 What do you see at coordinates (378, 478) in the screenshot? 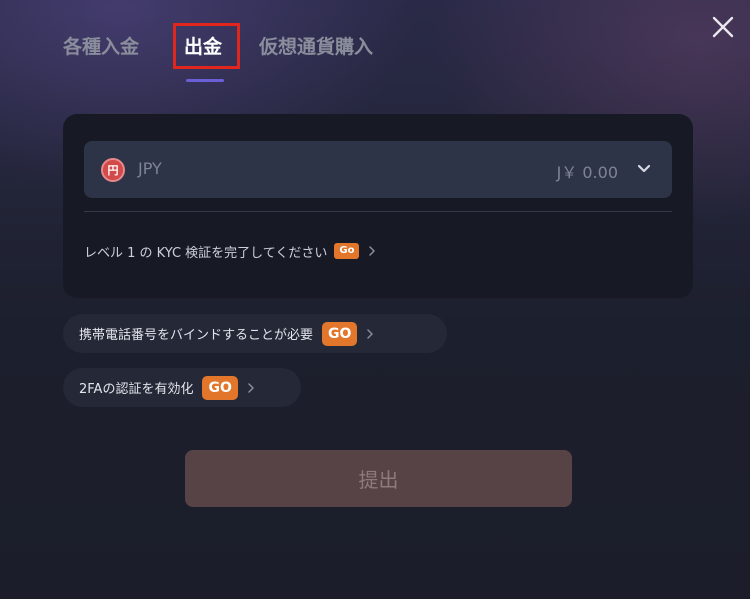
I see `submit-button: 提出` at bounding box center [378, 478].